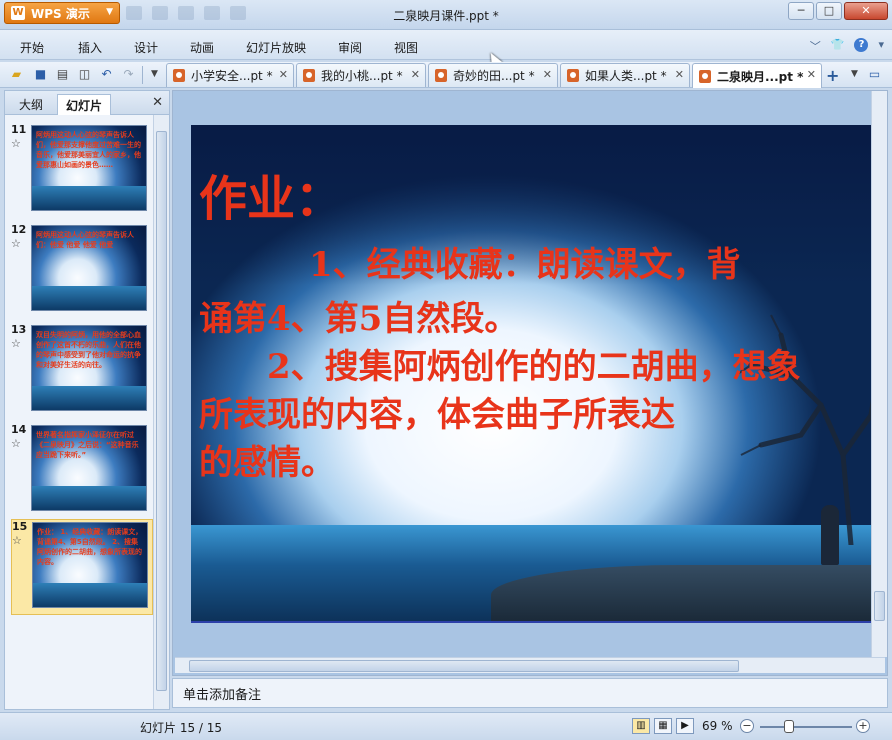 Image resolution: width=892 pixels, height=740 pixels. Describe the element at coordinates (19, 429) in the screenshot. I see `slide-number: 14` at that location.